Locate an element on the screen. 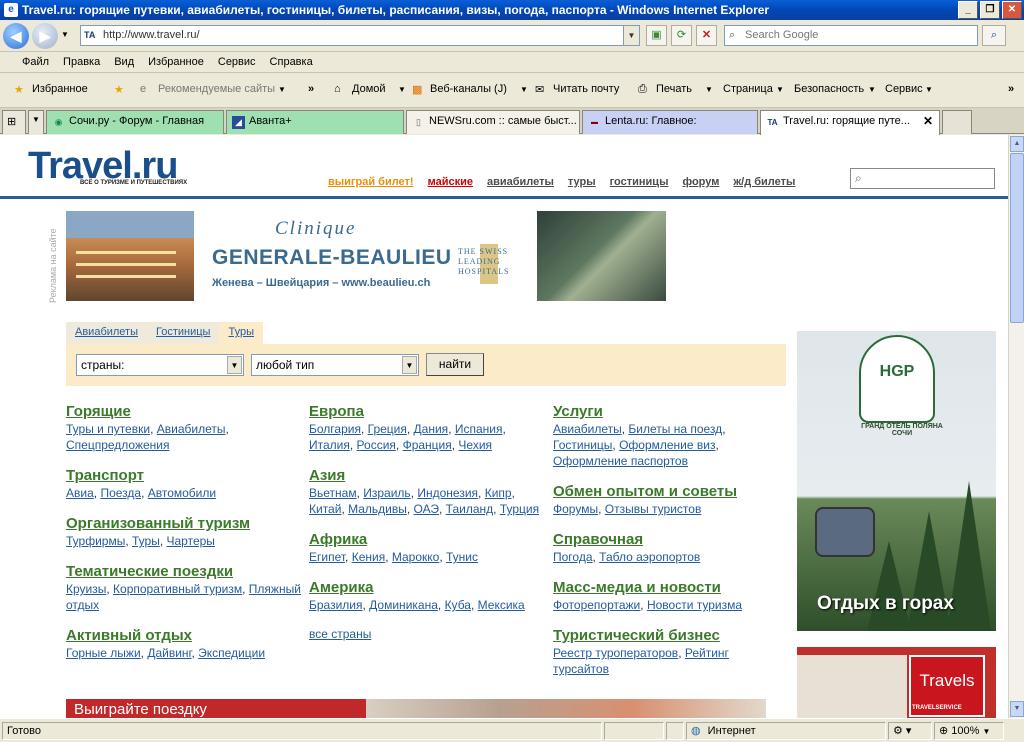 The height and width of the screenshot is (742, 1024). chevron-more-icon-2: » is located at coordinates (1011, 89).